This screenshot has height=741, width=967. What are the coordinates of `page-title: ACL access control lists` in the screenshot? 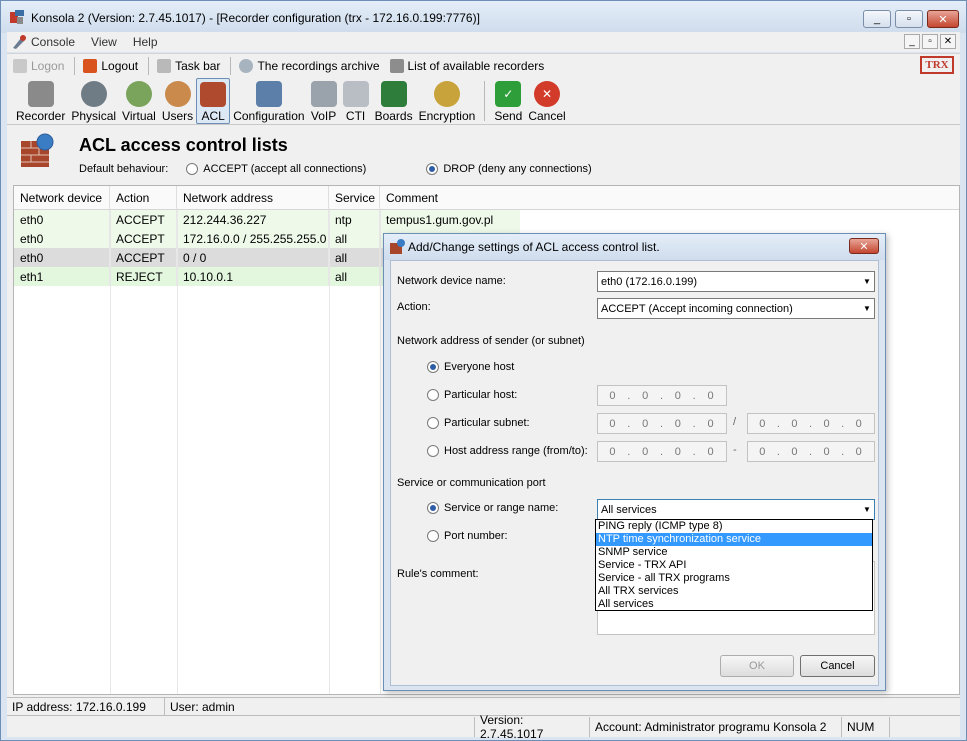 It's located at (183, 145).